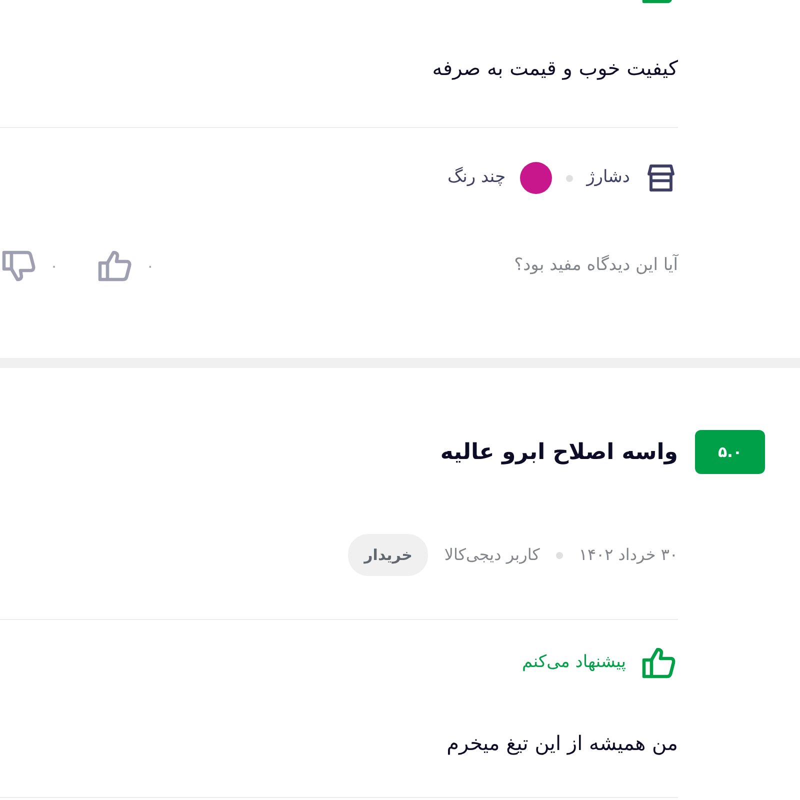 The width and height of the screenshot is (800, 800). What do you see at coordinates (559, 452) in the screenshot?
I see `review-title: واسه اصلاح ابرو عالیه` at bounding box center [559, 452].